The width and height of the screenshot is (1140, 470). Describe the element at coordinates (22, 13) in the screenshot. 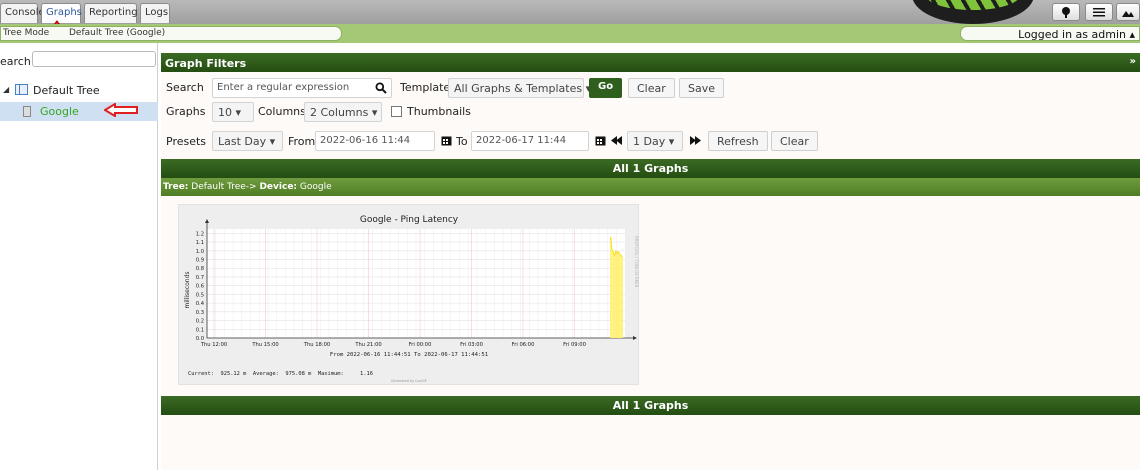

I see `tab-console: Console` at that location.